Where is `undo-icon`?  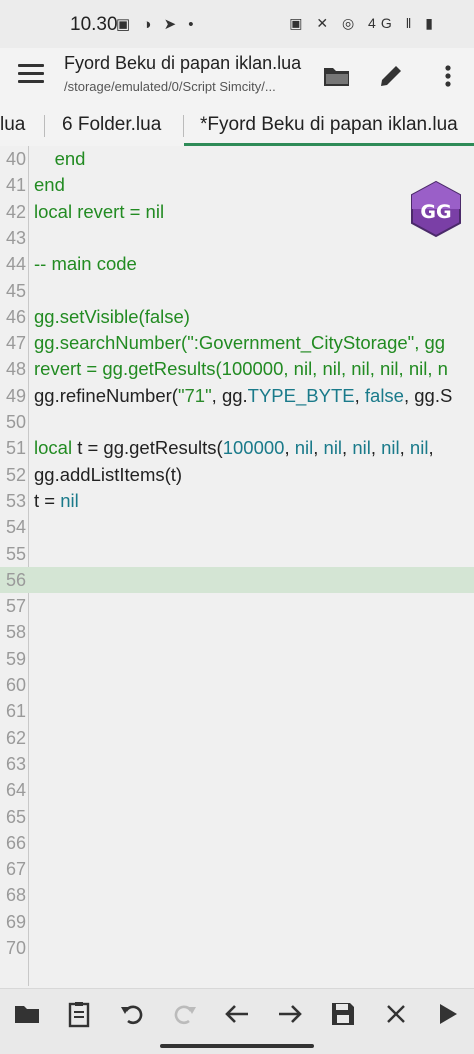
undo-icon is located at coordinates (132, 1014).